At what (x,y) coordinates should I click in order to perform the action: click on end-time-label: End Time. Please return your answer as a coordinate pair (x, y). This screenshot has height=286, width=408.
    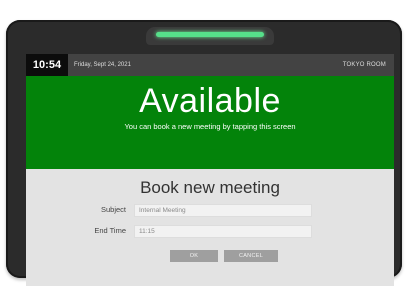
    Looking at the image, I should click on (110, 230).